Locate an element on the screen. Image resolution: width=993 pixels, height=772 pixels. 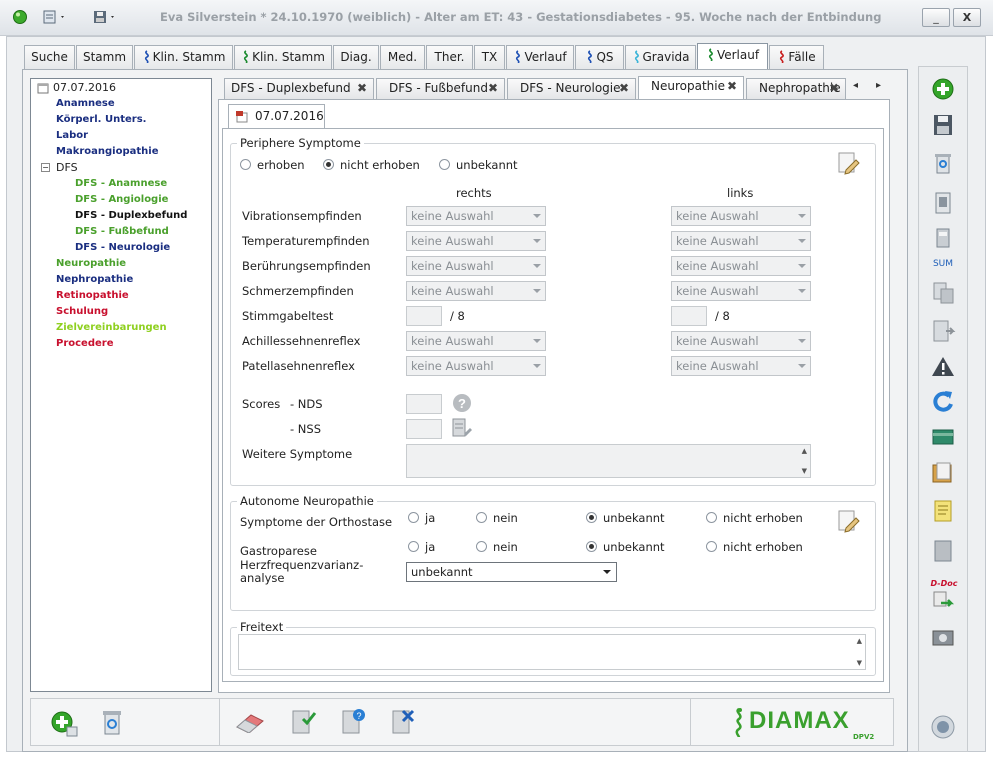
sub-tab-3: Neuropathie ✖ is located at coordinates (691, 87).